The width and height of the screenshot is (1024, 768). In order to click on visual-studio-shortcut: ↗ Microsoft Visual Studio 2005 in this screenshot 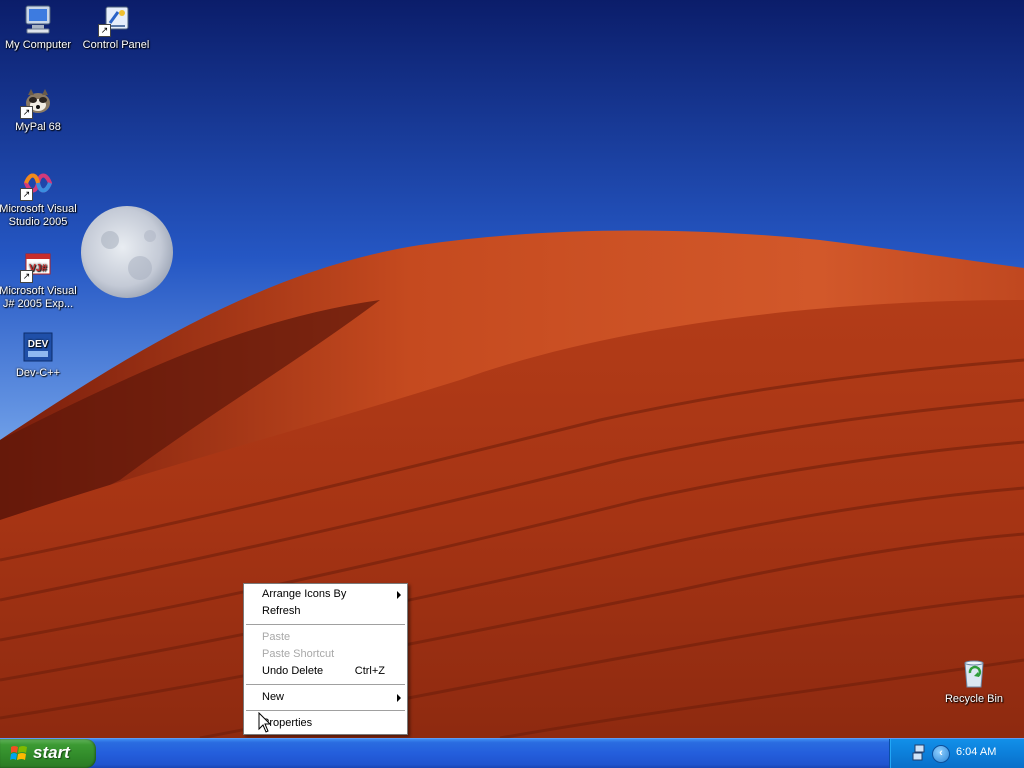, I will do `click(39, 198)`.